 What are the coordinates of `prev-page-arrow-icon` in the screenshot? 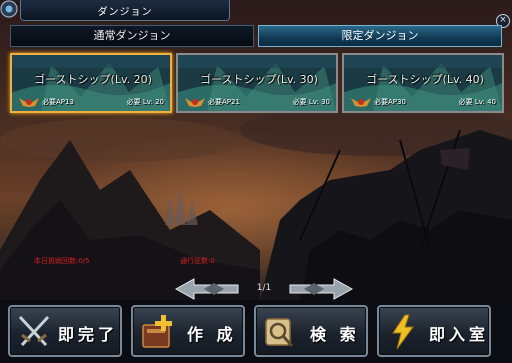 It's located at (208, 289).